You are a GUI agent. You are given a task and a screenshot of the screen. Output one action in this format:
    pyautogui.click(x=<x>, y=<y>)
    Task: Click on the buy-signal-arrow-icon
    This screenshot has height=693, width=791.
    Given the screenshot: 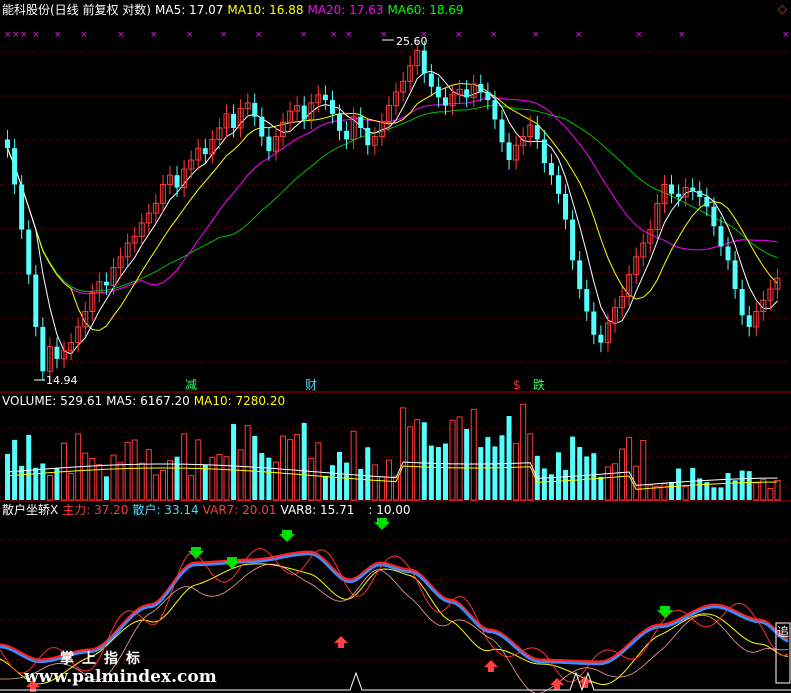 What is the action you would take?
    pyautogui.click(x=196, y=553)
    